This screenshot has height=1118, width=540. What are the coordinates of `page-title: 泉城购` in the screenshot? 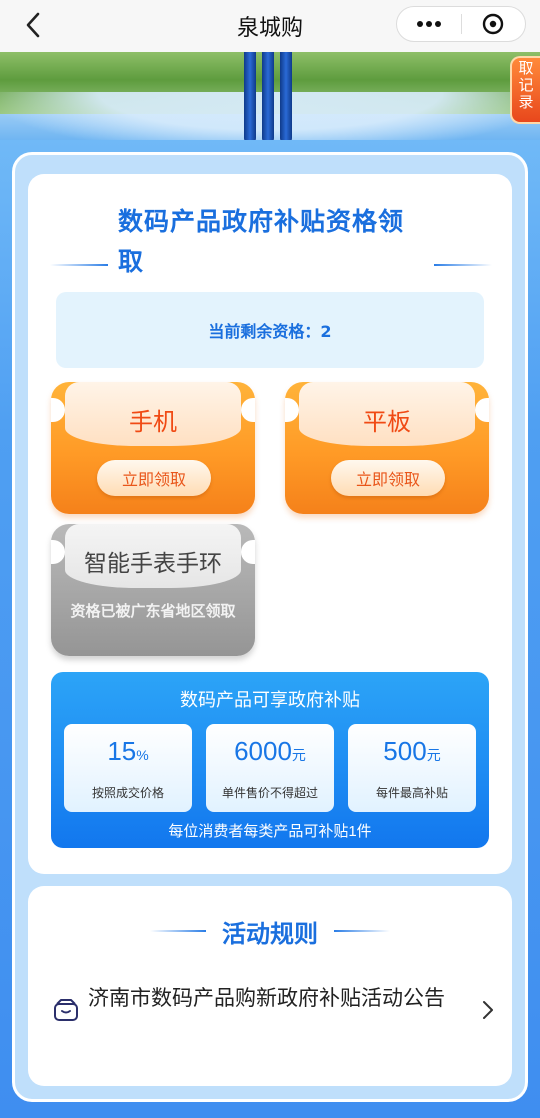 It's located at (269, 28).